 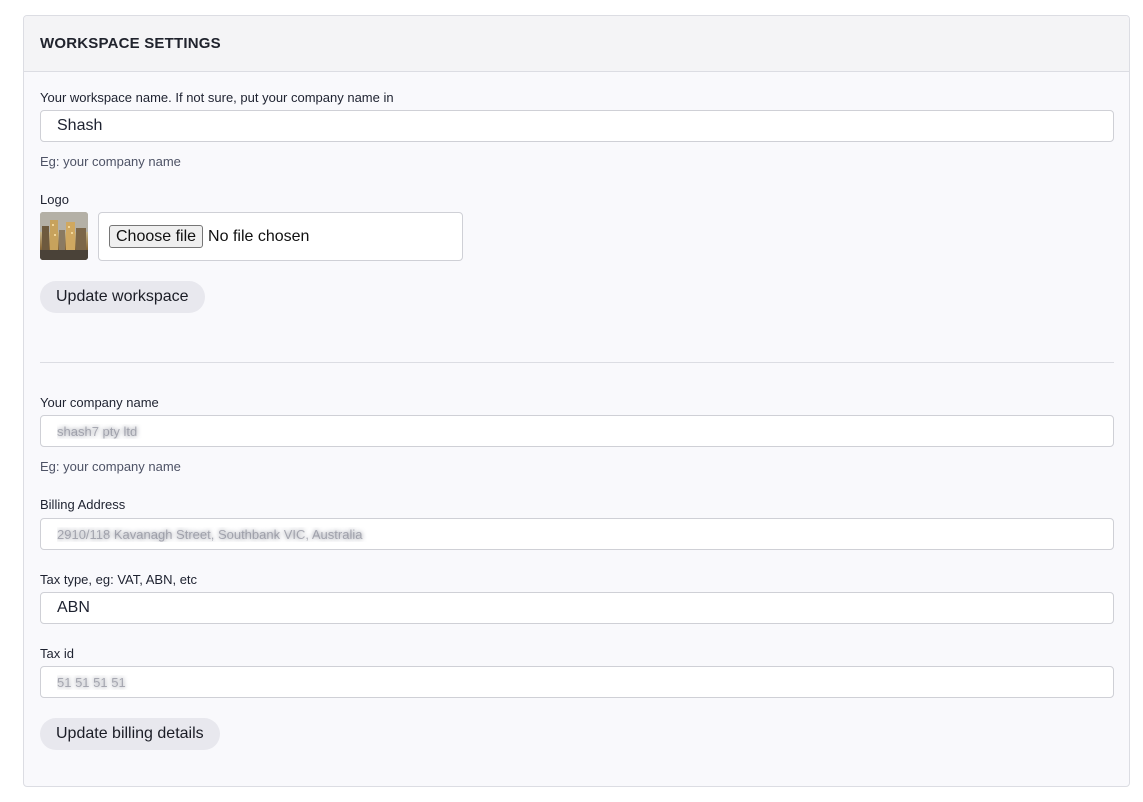 I want to click on company-name-input, so click(x=577, y=431).